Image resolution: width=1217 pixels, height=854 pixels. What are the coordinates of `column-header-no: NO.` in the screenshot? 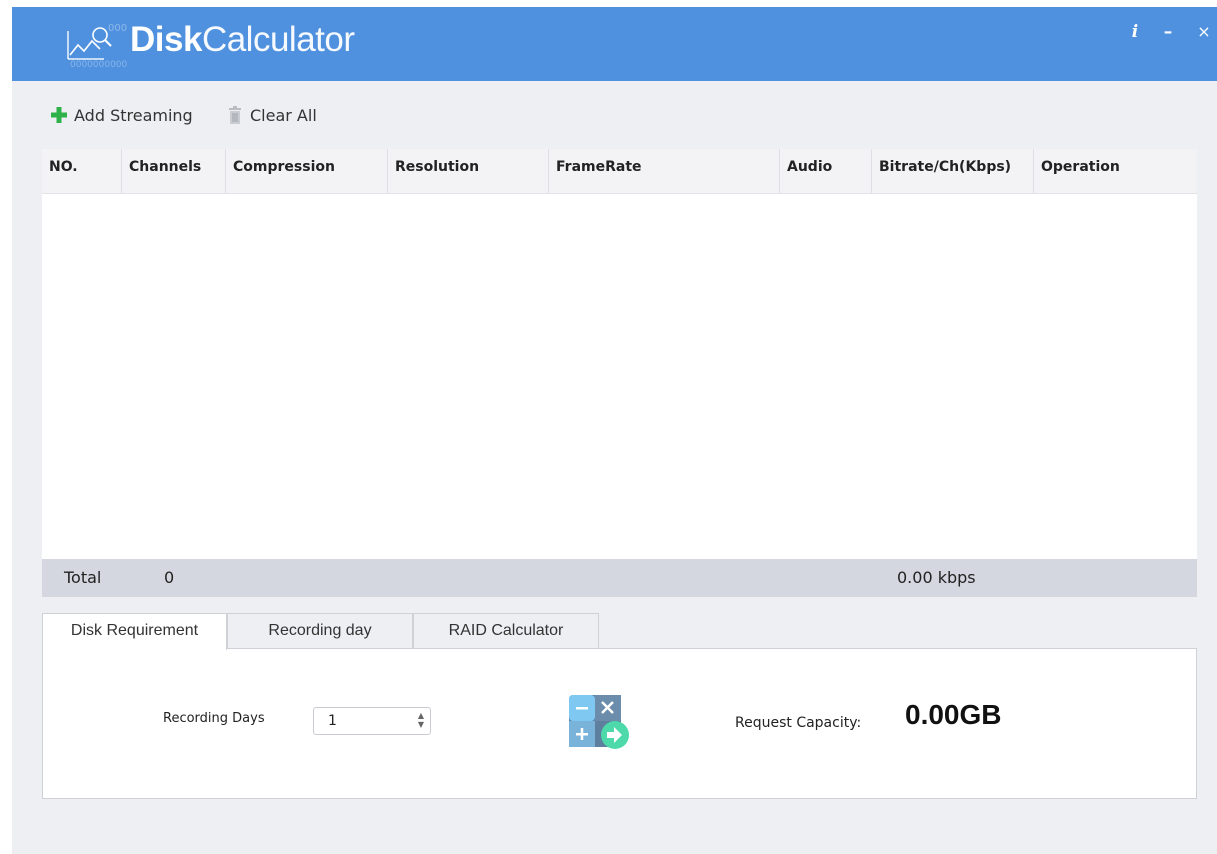 It's located at (82, 171).